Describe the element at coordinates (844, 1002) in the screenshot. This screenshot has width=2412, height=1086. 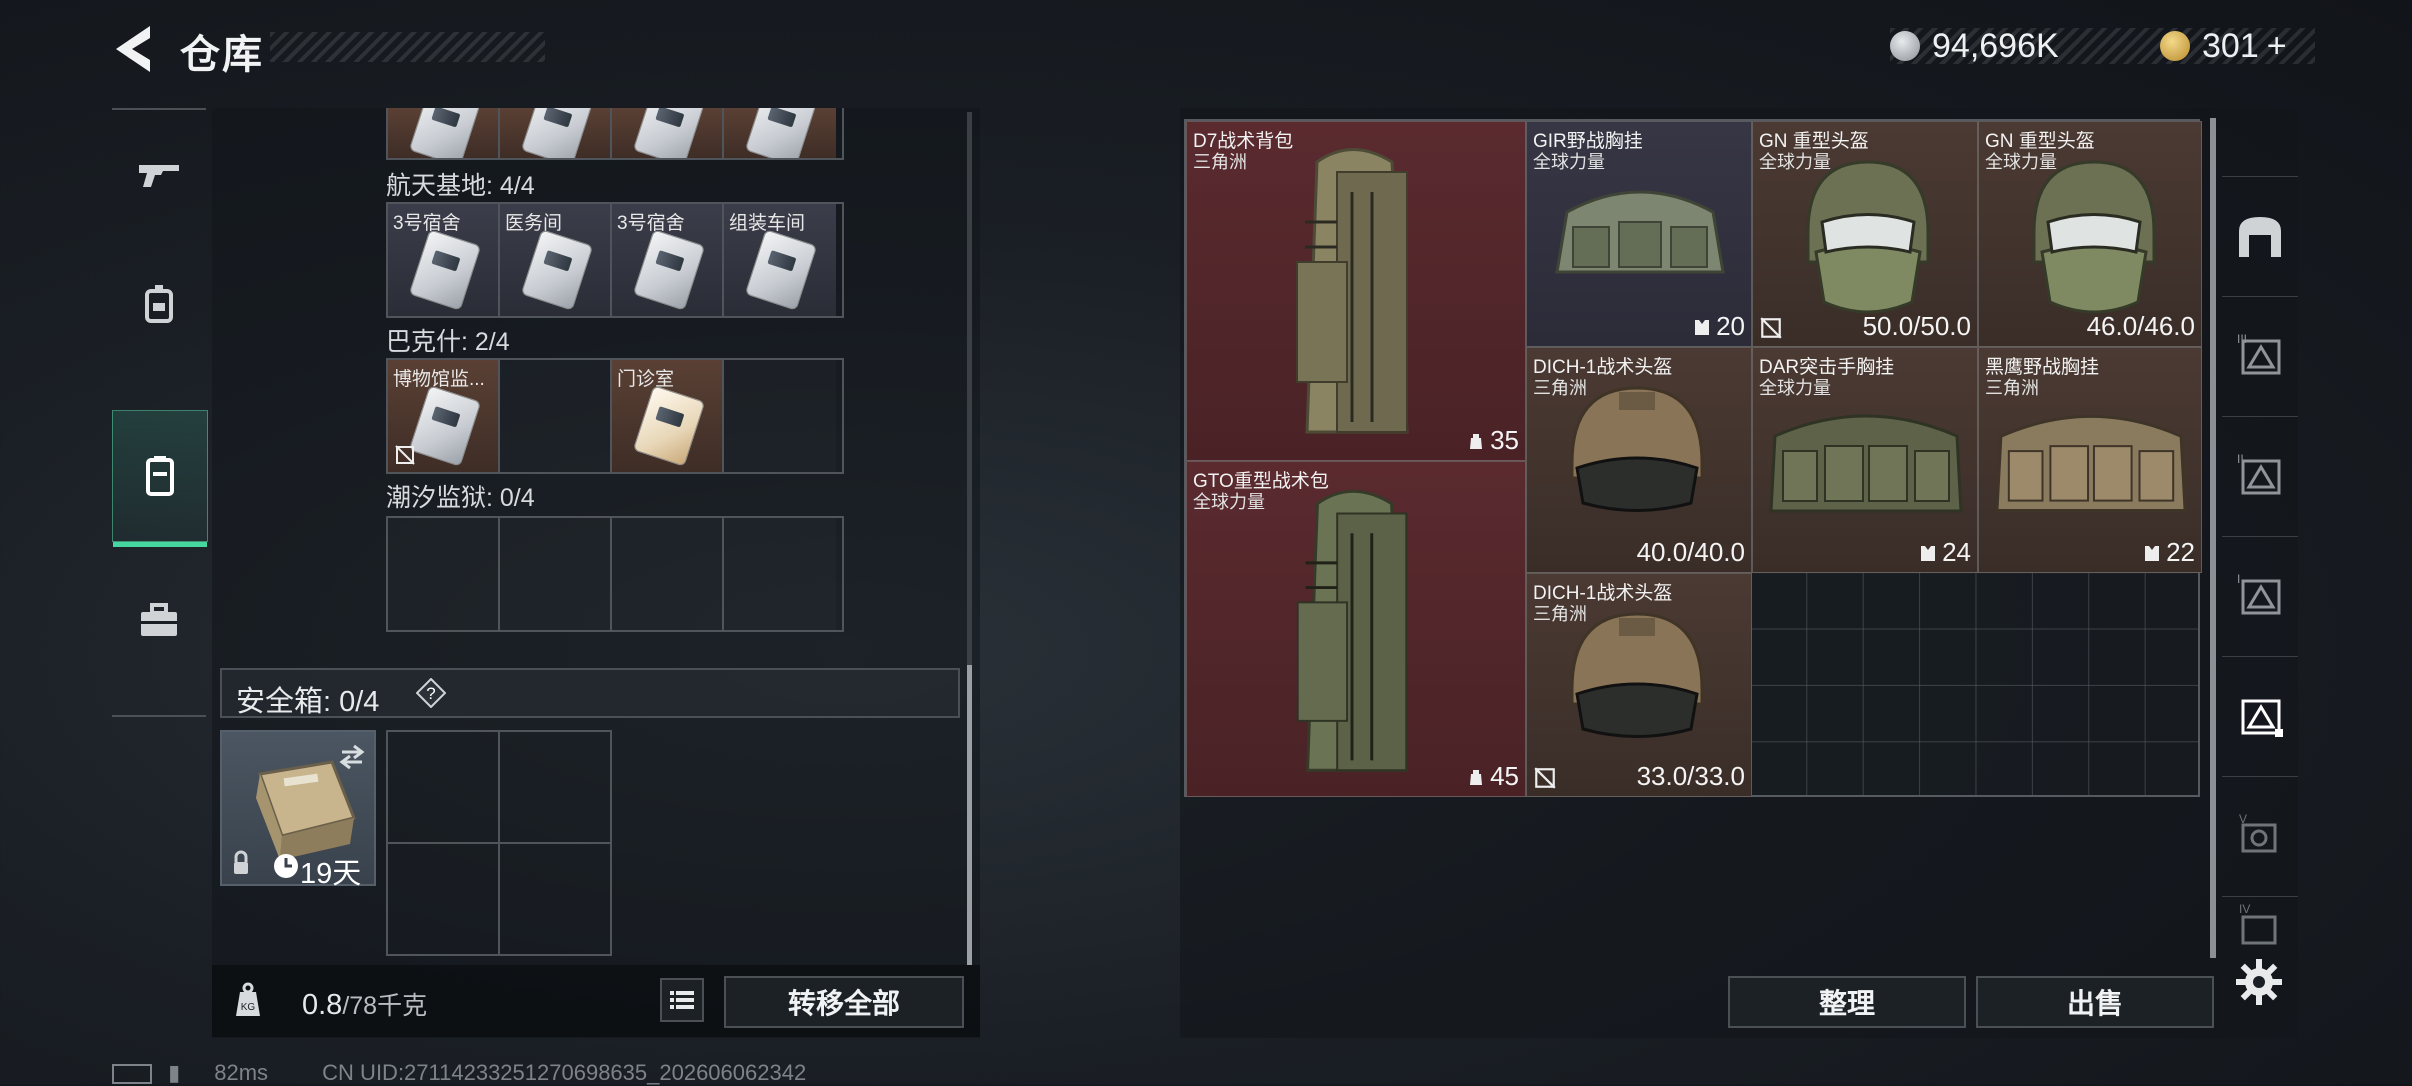
I see `transfer-all-button: 转移全部` at that location.